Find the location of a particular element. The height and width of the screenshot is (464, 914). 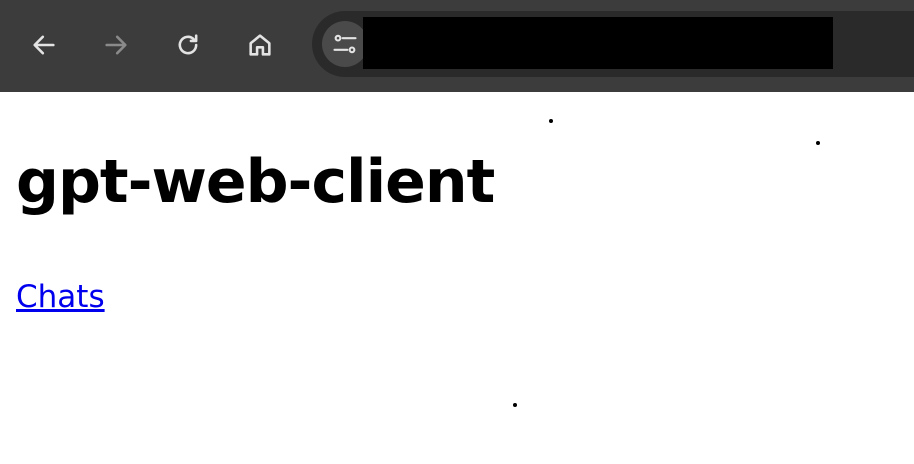

arrow-right-icon is located at coordinates (116, 45).